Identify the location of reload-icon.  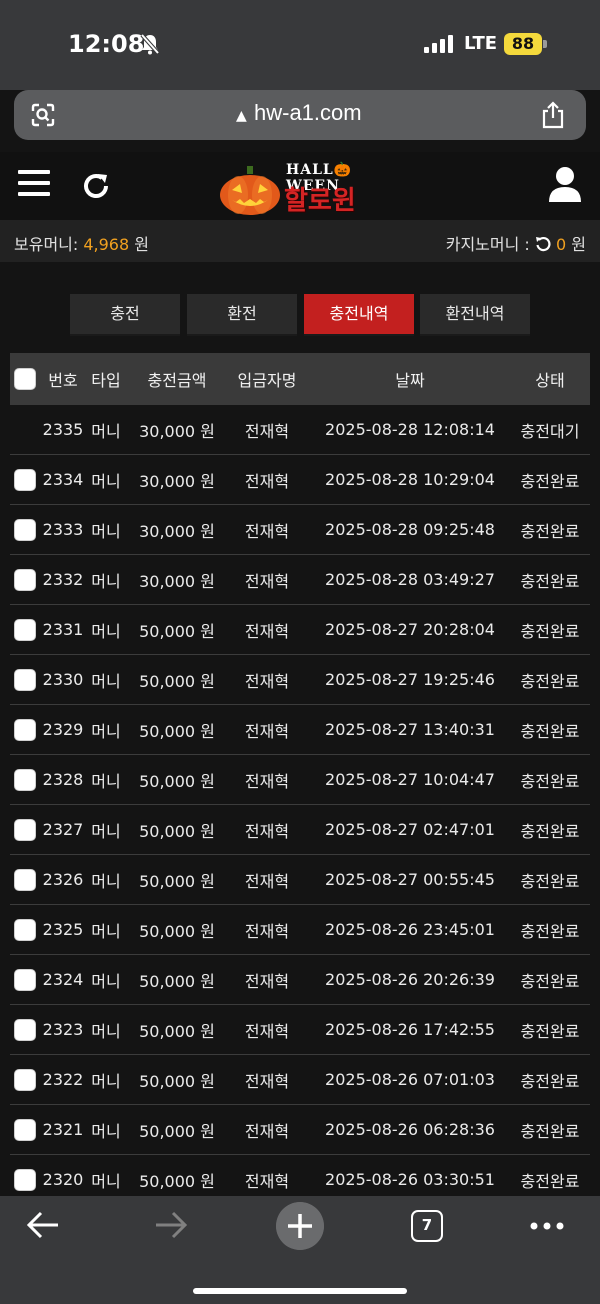
(543, 244).